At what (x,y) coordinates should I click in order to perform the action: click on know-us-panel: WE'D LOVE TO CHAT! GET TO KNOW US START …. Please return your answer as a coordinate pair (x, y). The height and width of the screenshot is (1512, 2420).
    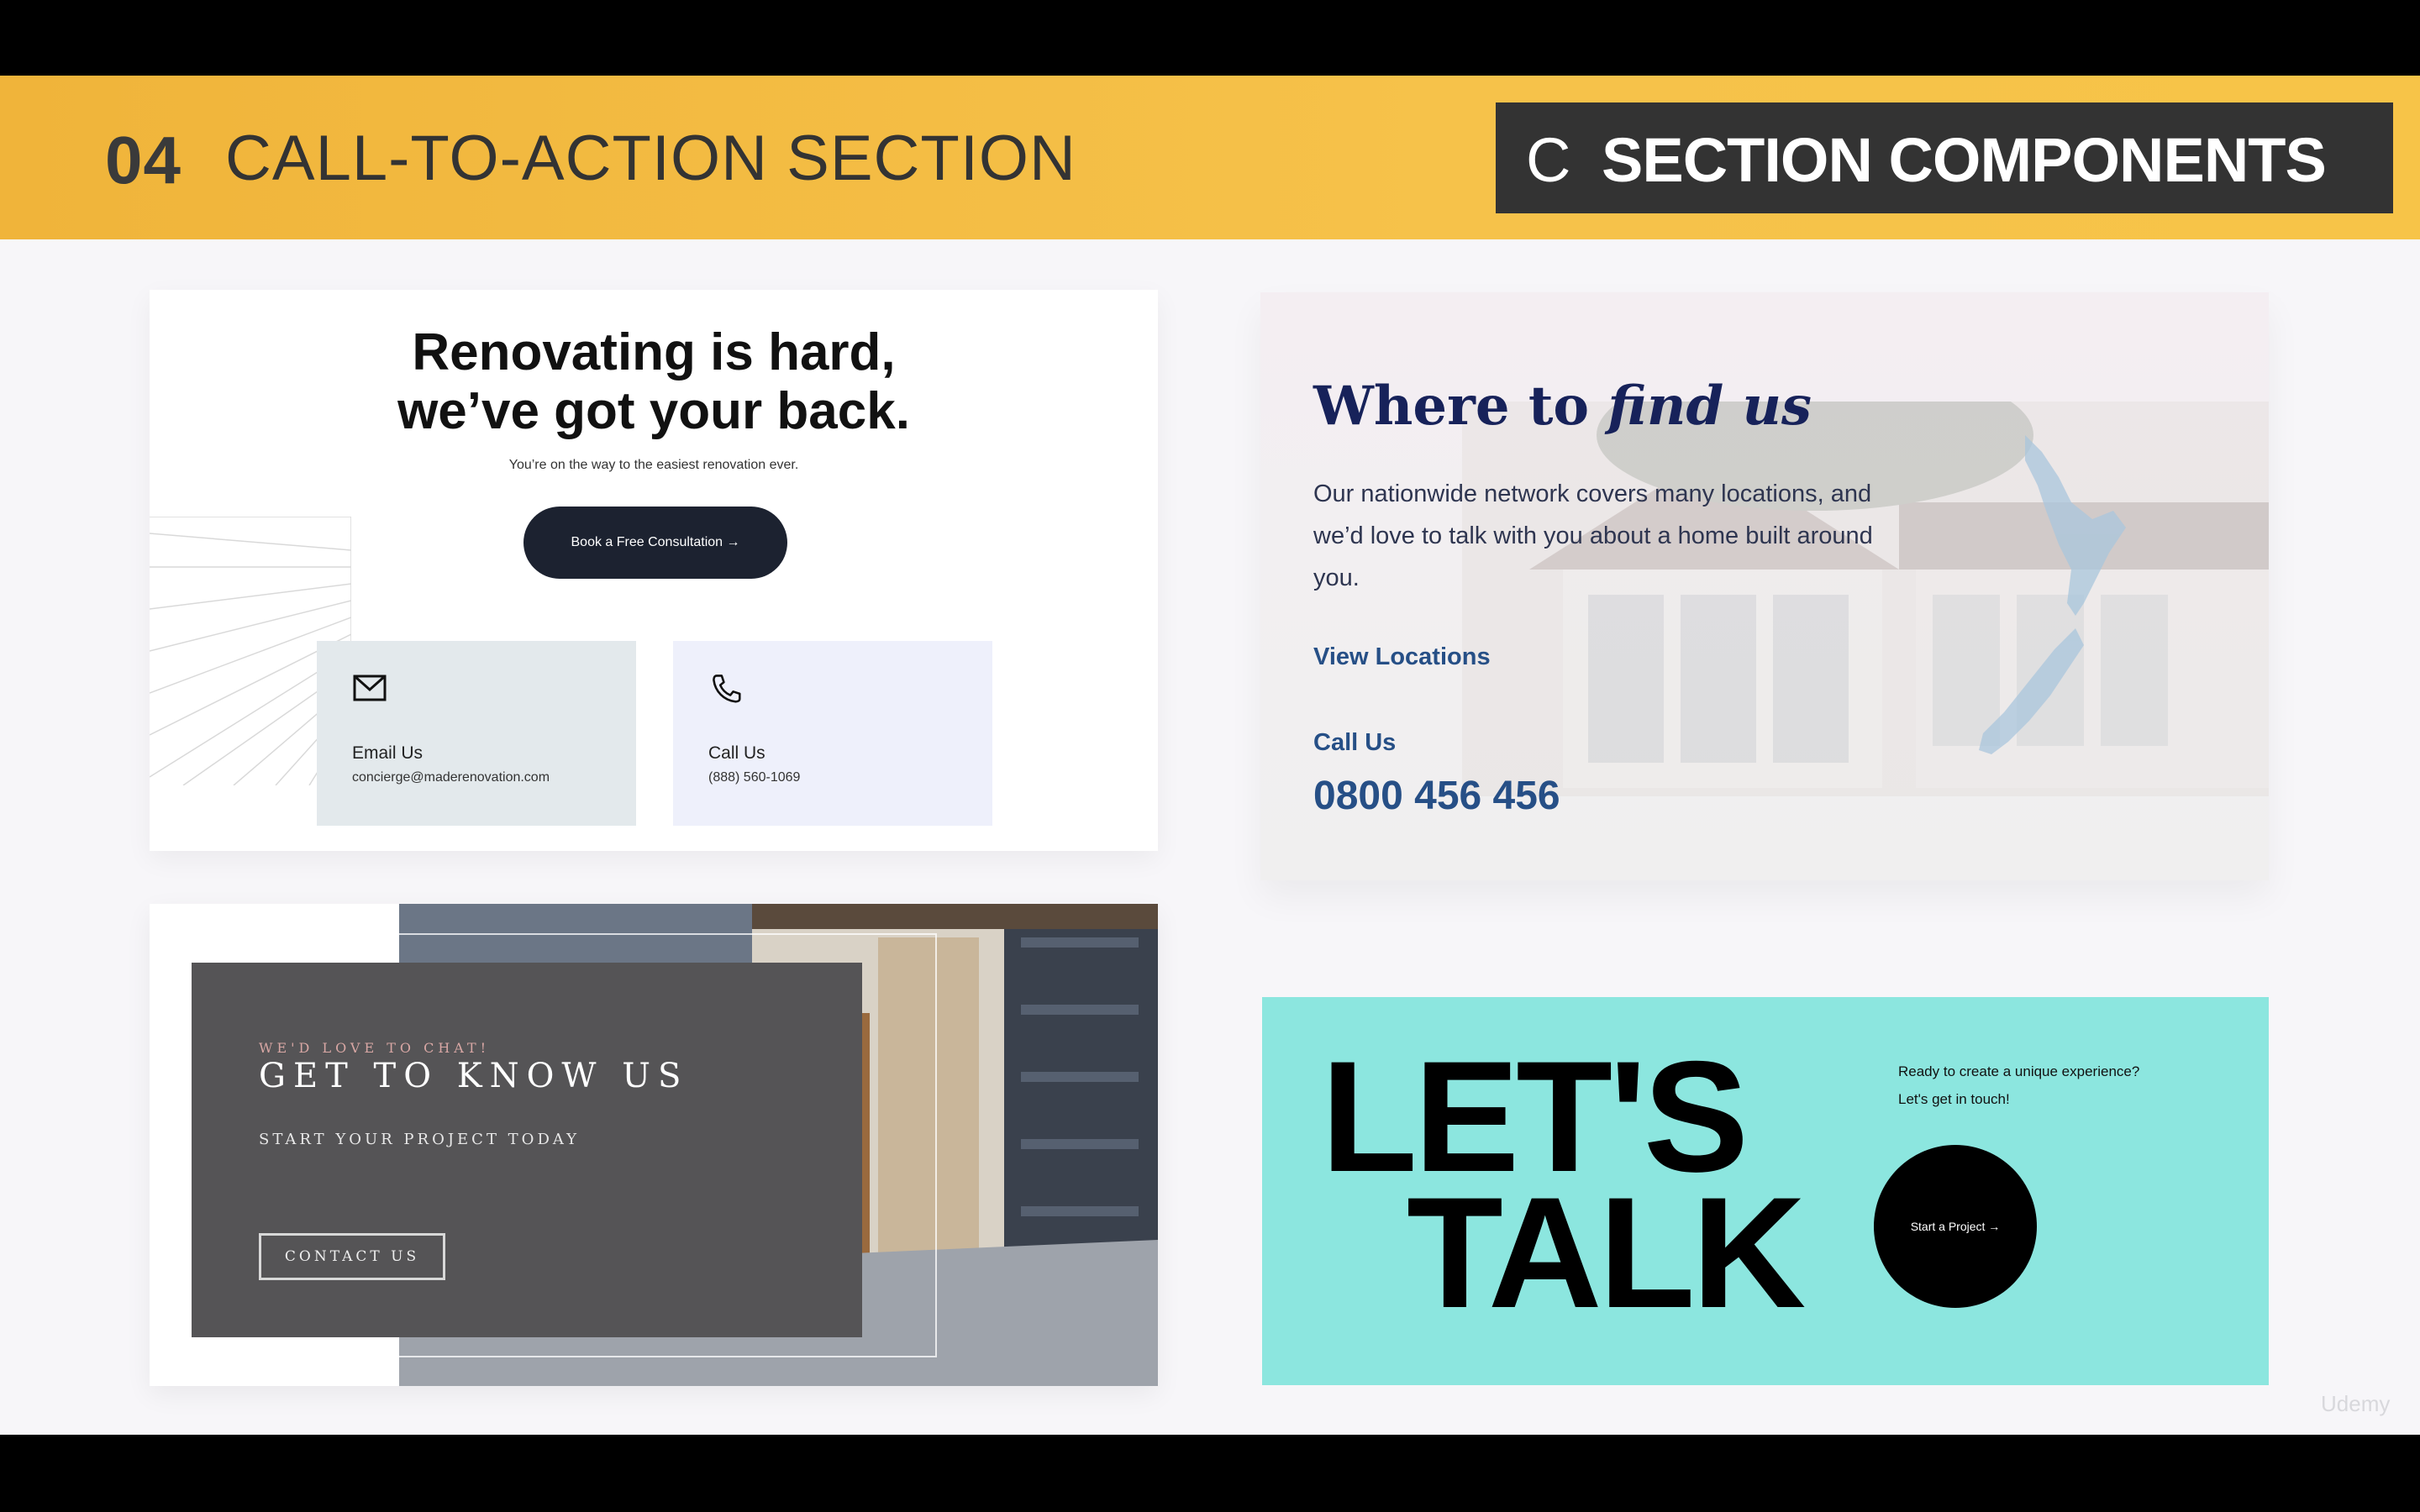
    Looking at the image, I should click on (527, 1150).